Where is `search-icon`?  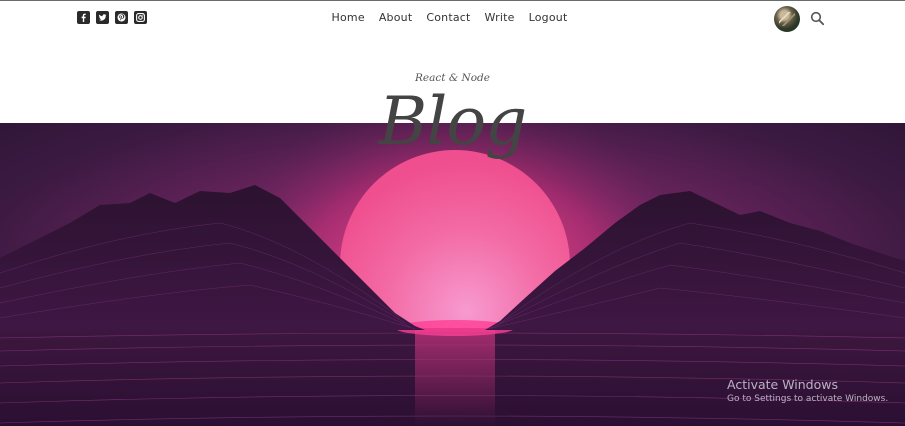 search-icon is located at coordinates (817, 18).